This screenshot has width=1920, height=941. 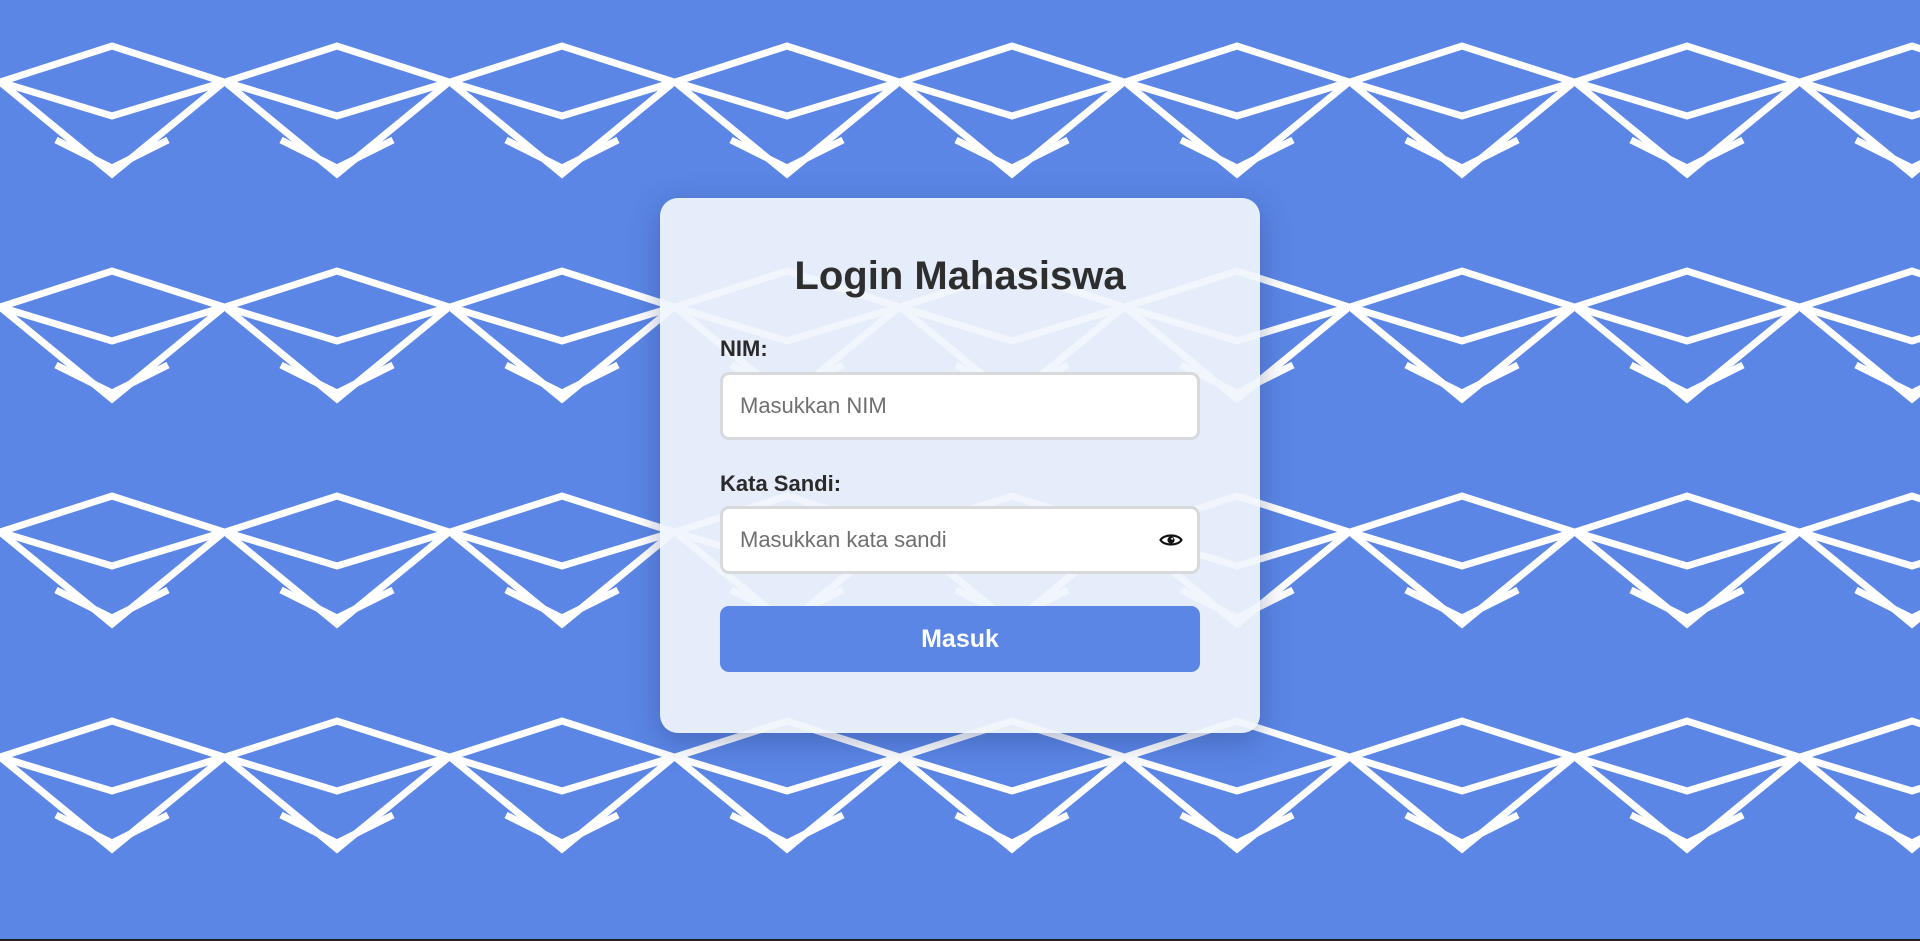 What do you see at coordinates (781, 483) in the screenshot?
I see `password-label: Kata Sandi:` at bounding box center [781, 483].